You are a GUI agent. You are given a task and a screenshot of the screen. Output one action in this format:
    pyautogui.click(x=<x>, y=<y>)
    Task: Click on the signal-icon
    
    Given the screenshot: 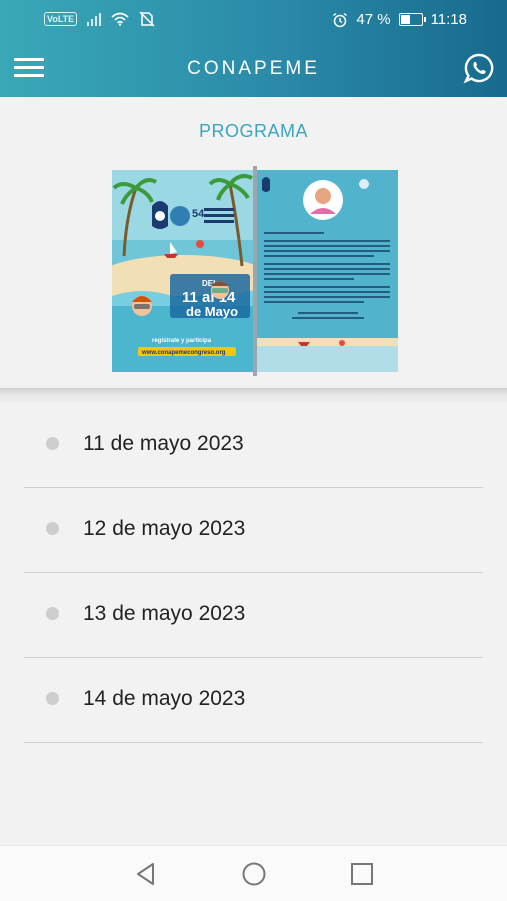 What is the action you would take?
    pyautogui.click(x=94, y=19)
    